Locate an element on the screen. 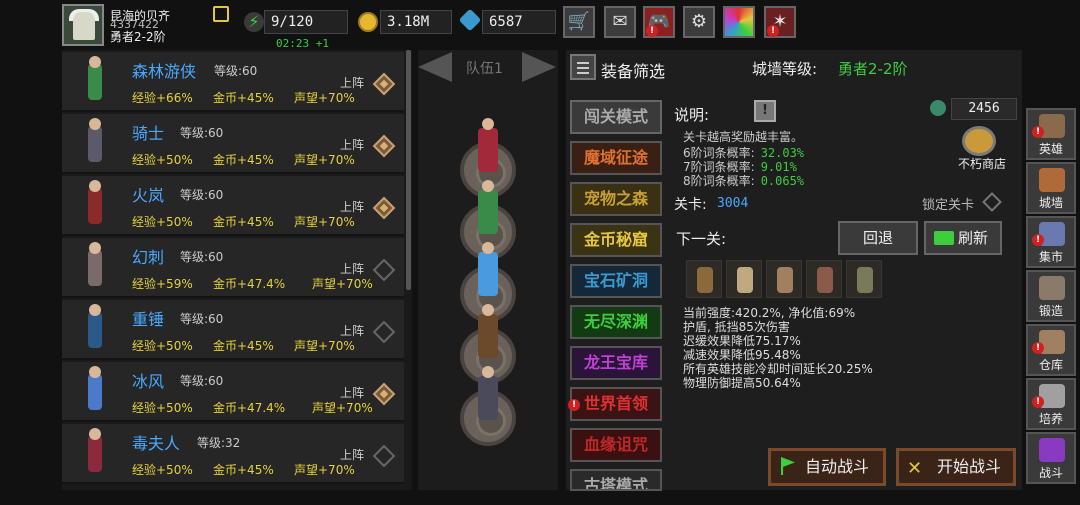 This screenshot has width=1080, height=505. color-wheel-icon is located at coordinates (739, 22).